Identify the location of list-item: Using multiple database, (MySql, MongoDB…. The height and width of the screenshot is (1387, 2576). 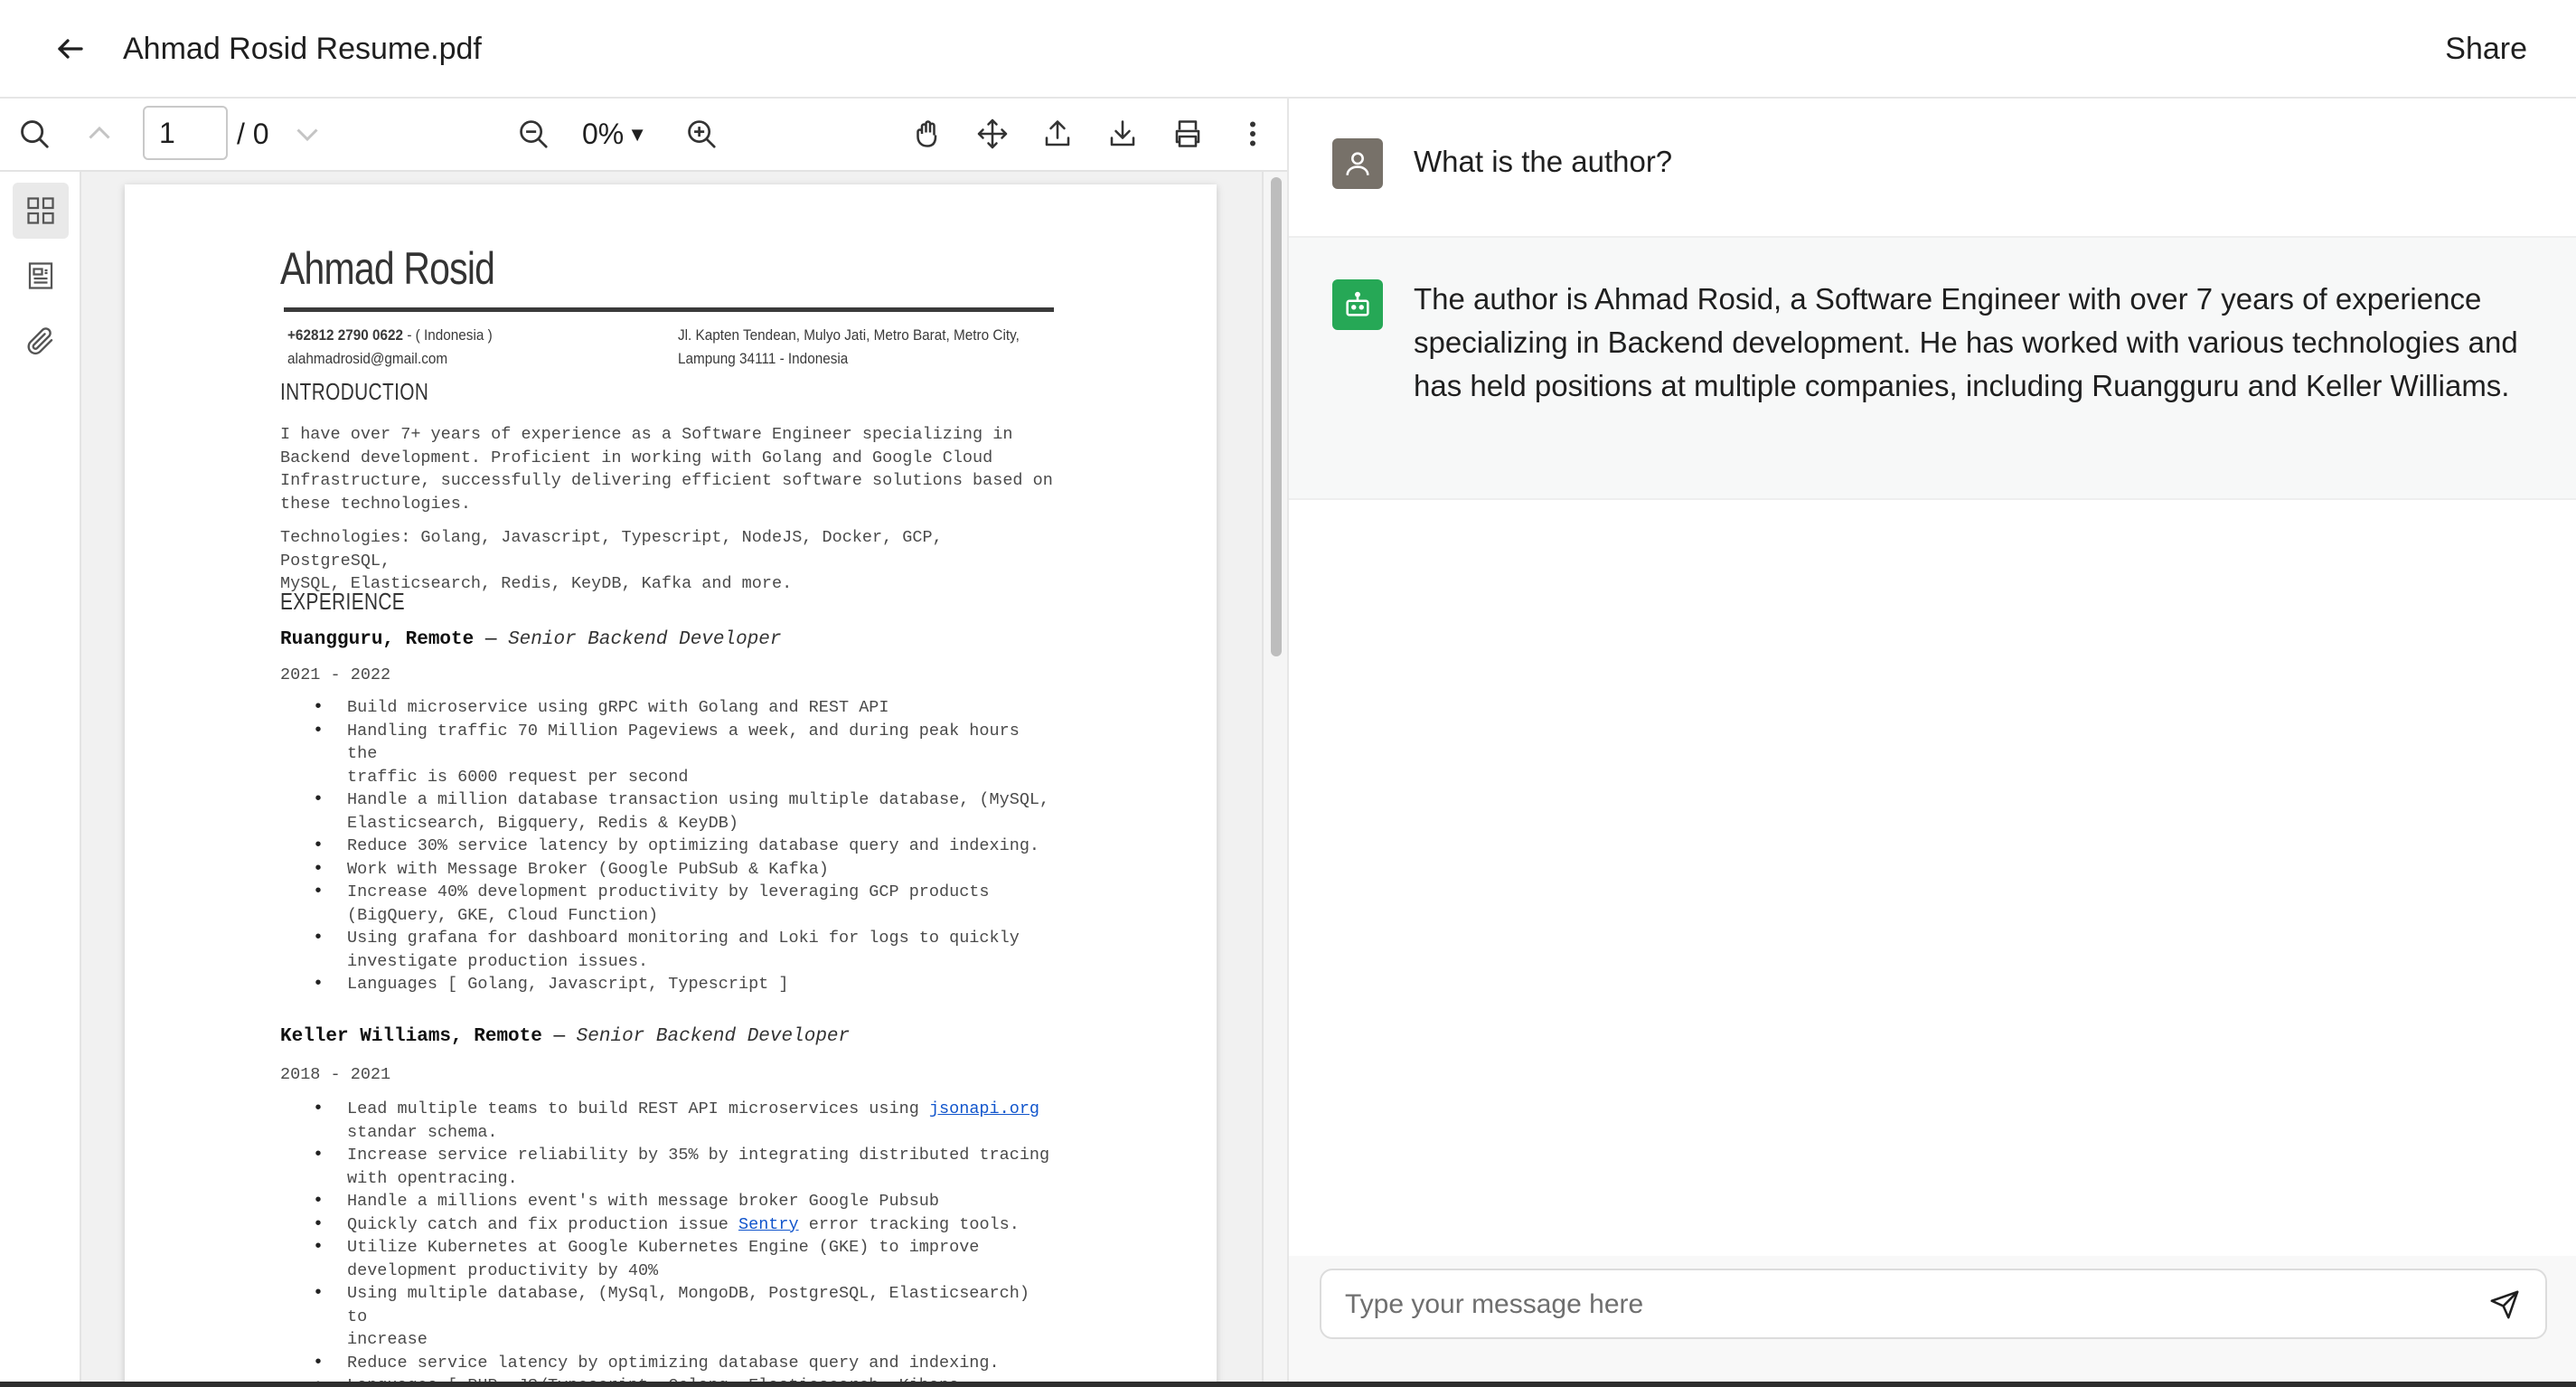
(669, 1317).